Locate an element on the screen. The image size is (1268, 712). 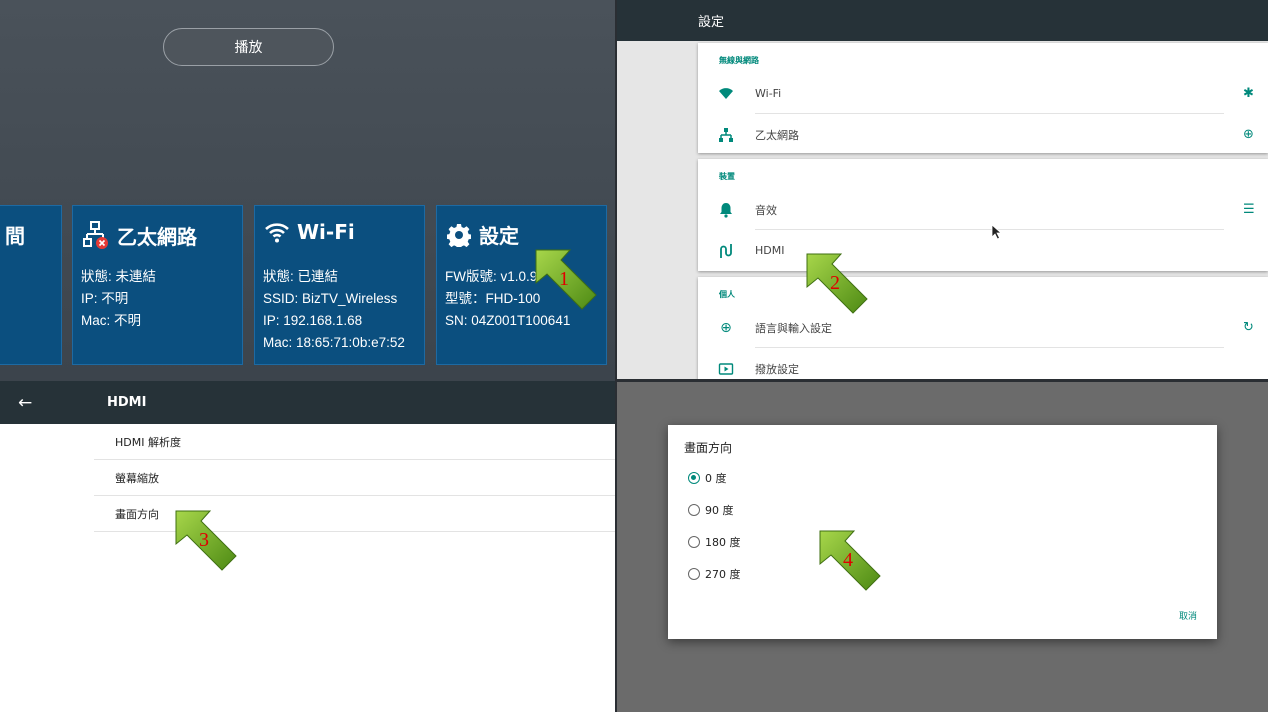
tile-ethernet-info: 狀態: 未連結 IP: 不明 Mac: 不明 is located at coordinates (118, 299).